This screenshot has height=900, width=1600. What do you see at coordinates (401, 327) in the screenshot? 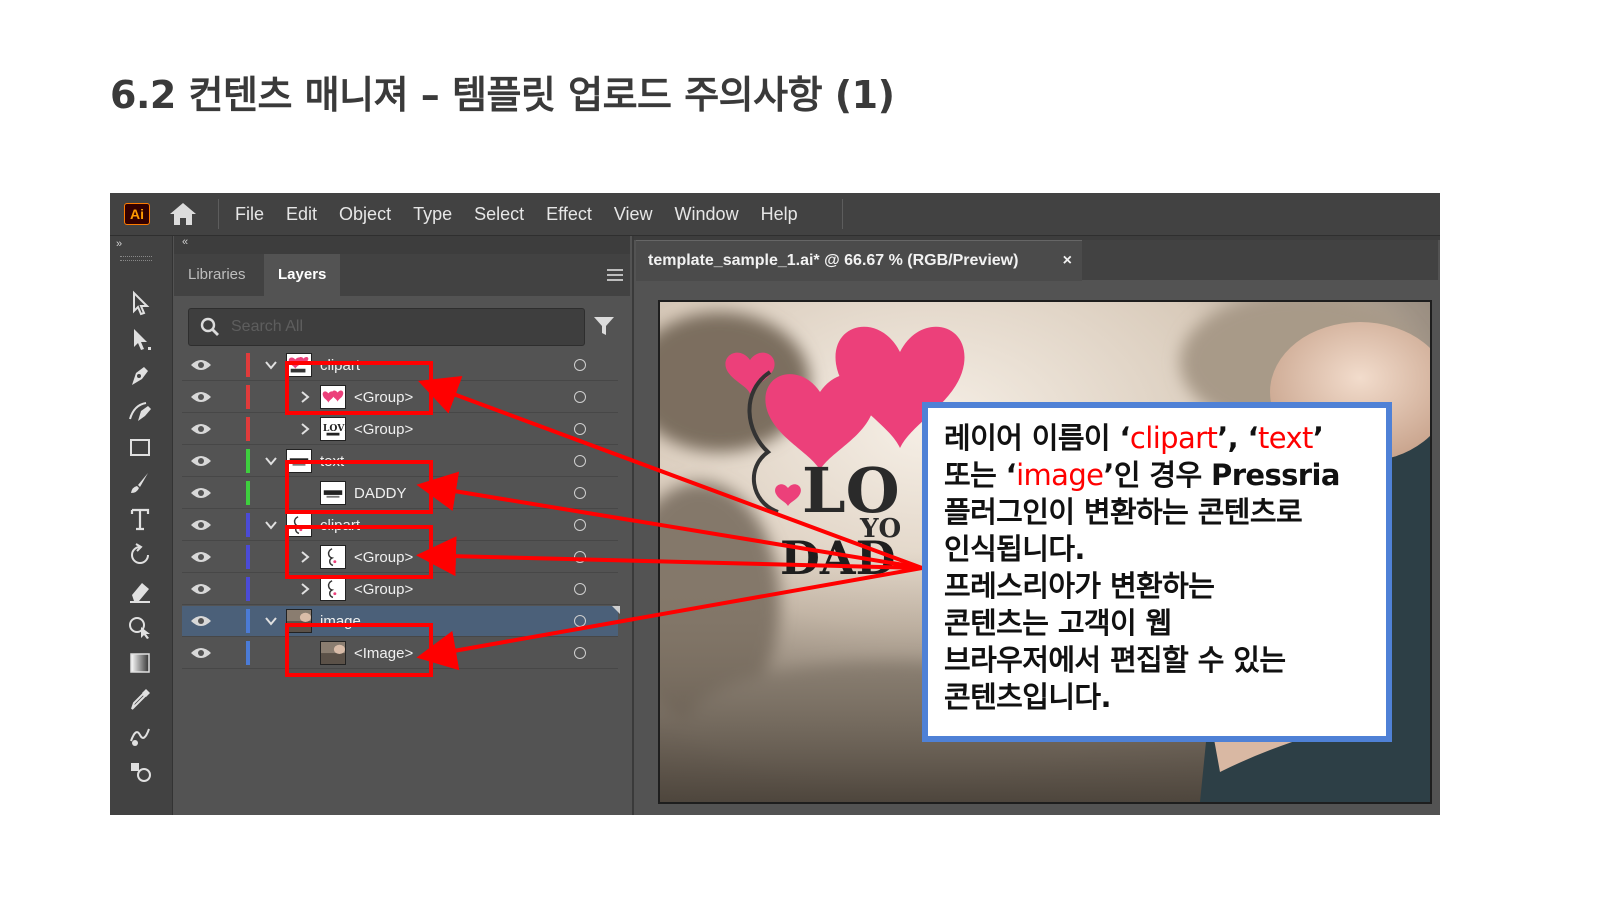
I see `layers-search-input` at bounding box center [401, 327].